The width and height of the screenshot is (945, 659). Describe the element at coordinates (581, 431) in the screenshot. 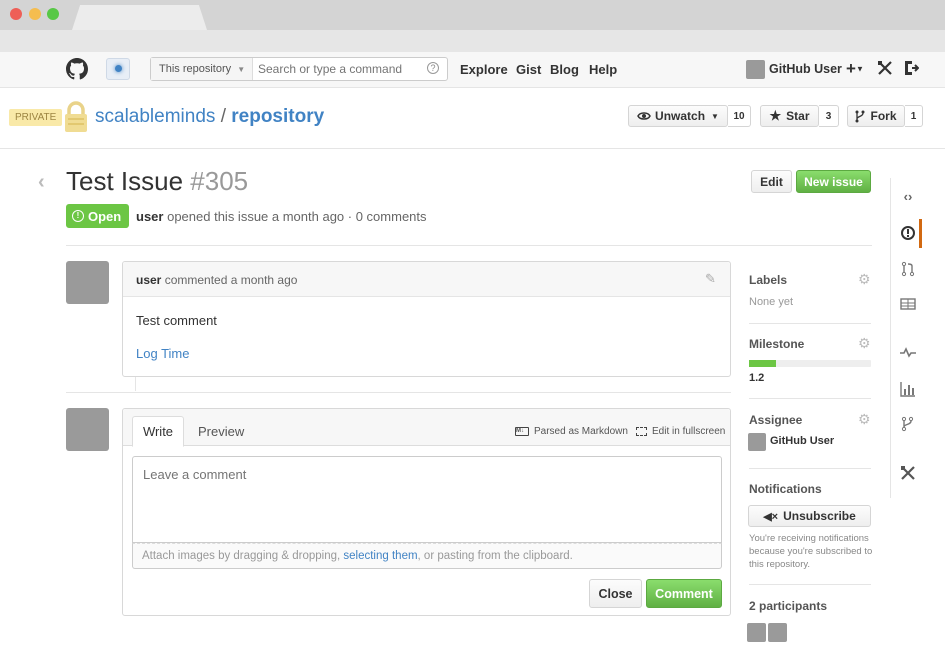

I see `markdown-note: Parsed as Markdown` at that location.